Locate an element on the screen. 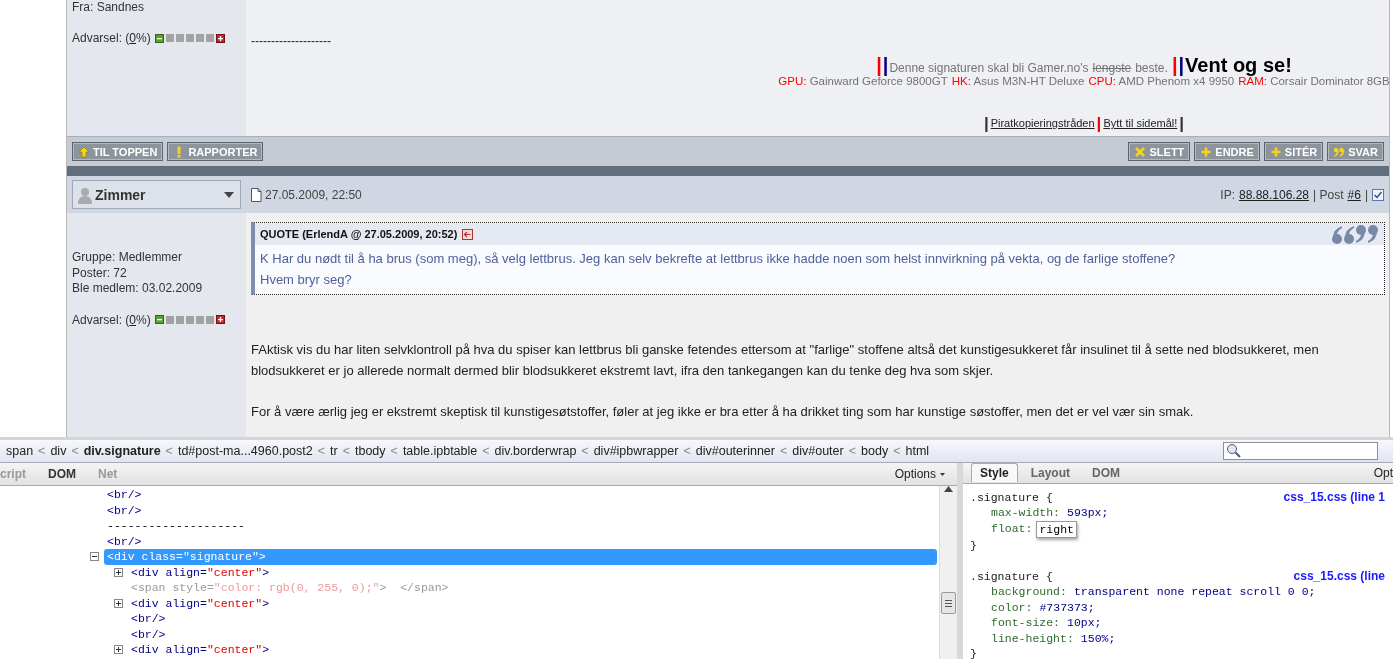 This screenshot has width=1393, height=659. breadcrumb-item: html is located at coordinates (917, 451).